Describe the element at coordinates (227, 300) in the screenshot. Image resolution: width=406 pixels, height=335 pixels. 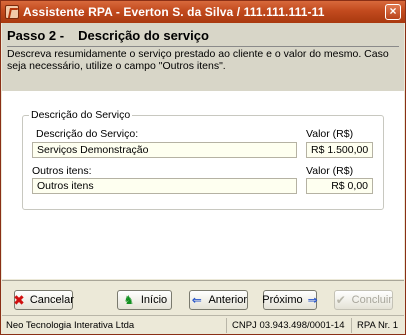
I see `previous-button-label: Anterior` at that location.